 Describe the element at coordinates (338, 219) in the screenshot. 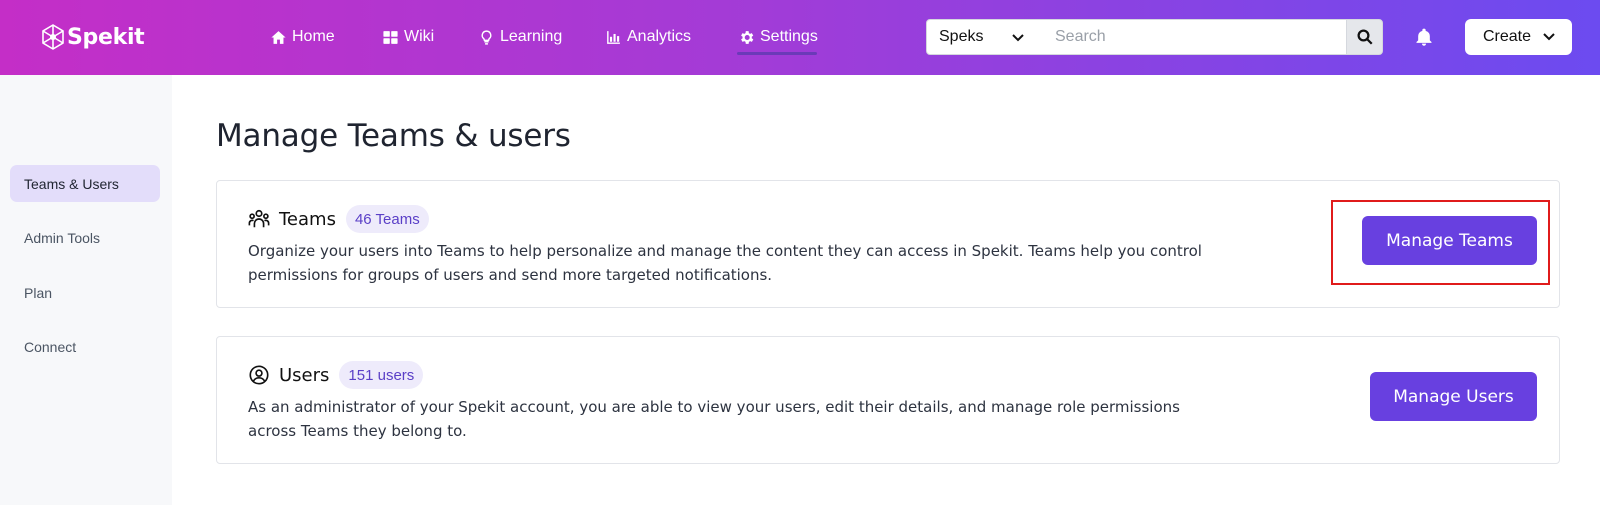

I see `teams-card-header: Teams 46 Teams` at that location.